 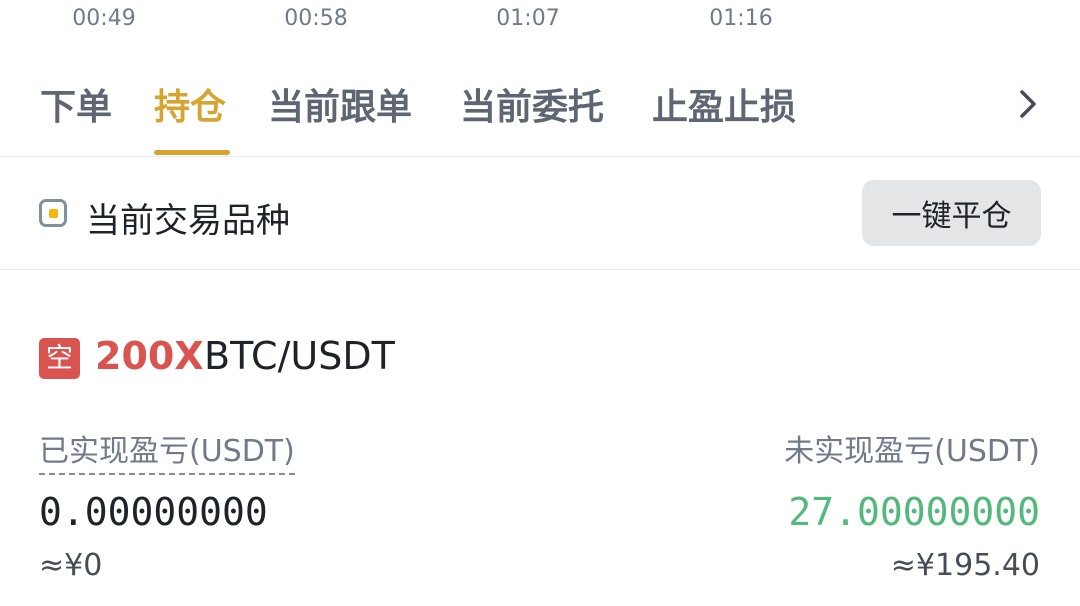 I want to click on chart-time-axis: 00:49 00:58 01:07 01:16, so click(x=540, y=20).